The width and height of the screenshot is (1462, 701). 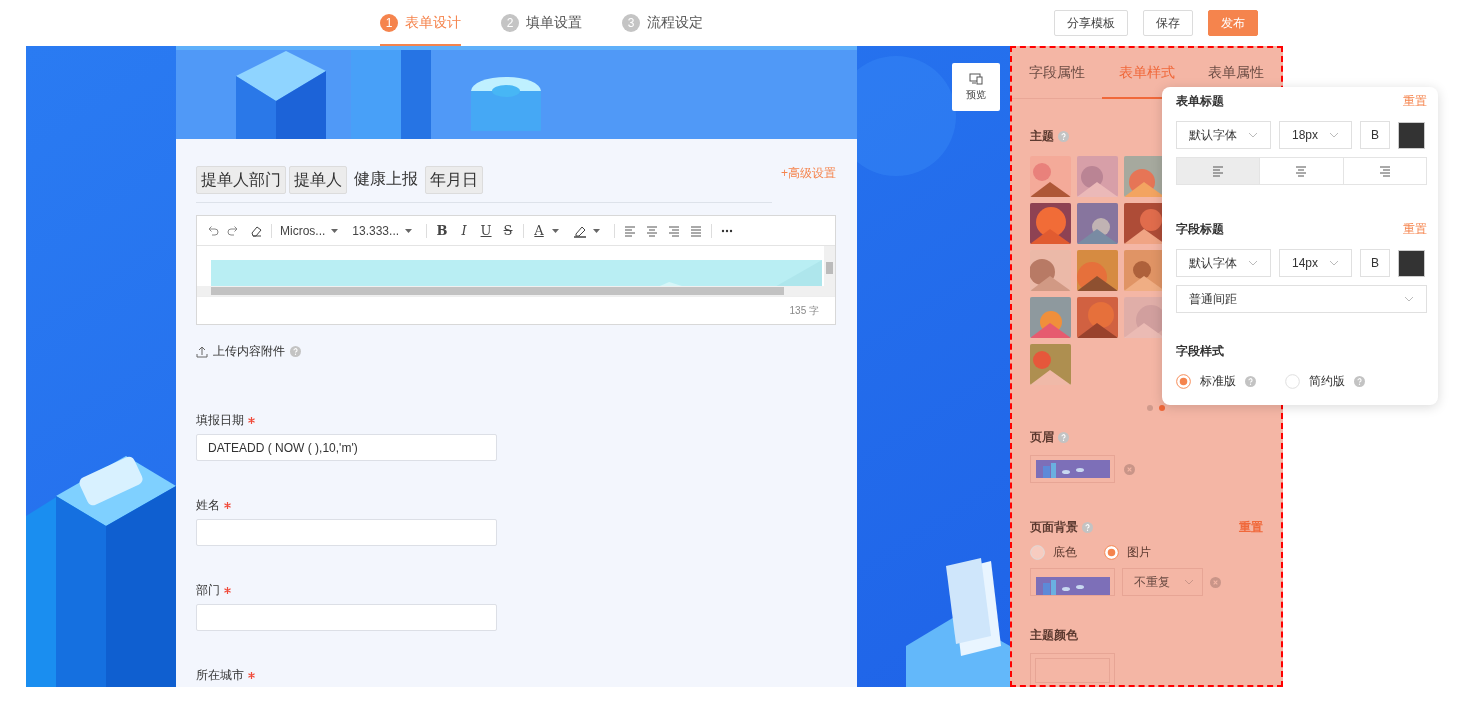 I want to click on radio-label: 底色, so click(x=1065, y=552).